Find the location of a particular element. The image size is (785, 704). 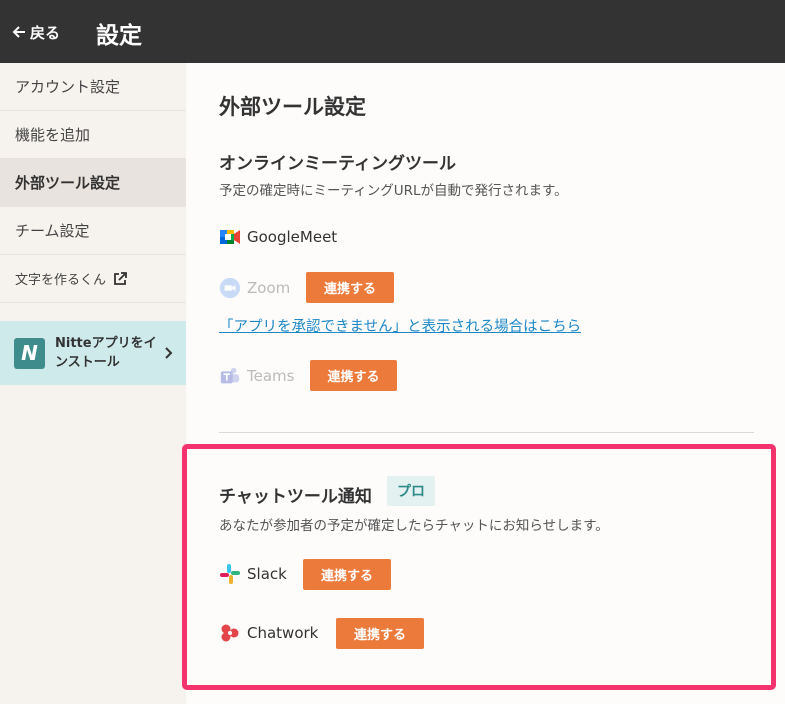

google-meet-icon is located at coordinates (230, 237).